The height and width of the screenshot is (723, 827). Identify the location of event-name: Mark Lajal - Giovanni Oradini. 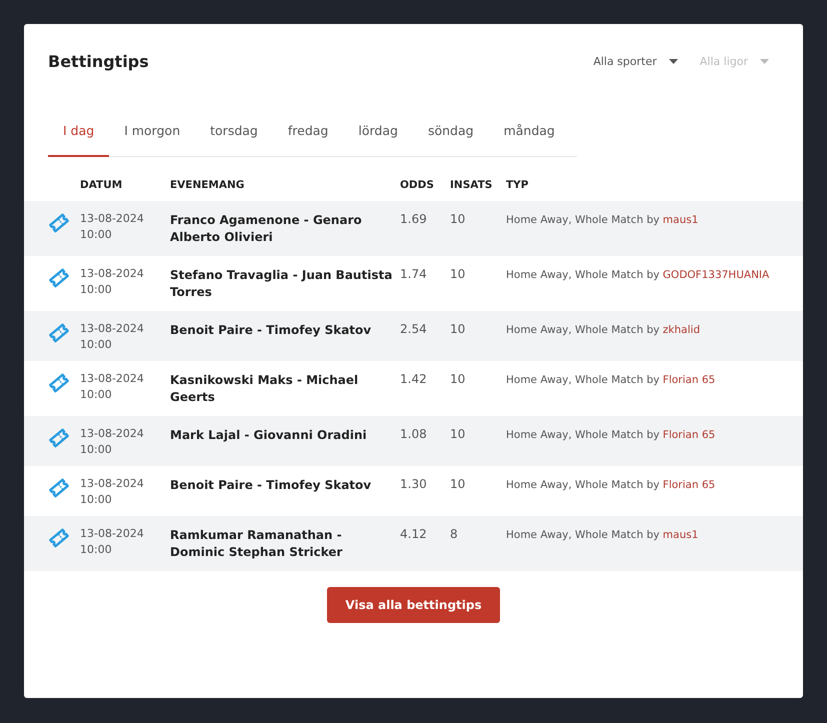
(269, 435).